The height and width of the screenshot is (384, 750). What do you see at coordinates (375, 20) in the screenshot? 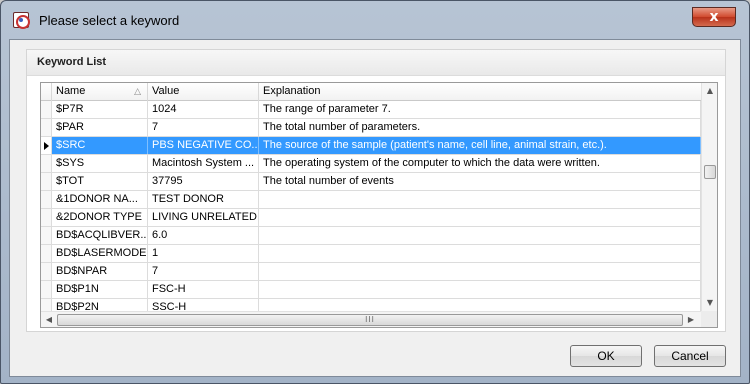
I see `title-bar: Please select a keyword x` at bounding box center [375, 20].